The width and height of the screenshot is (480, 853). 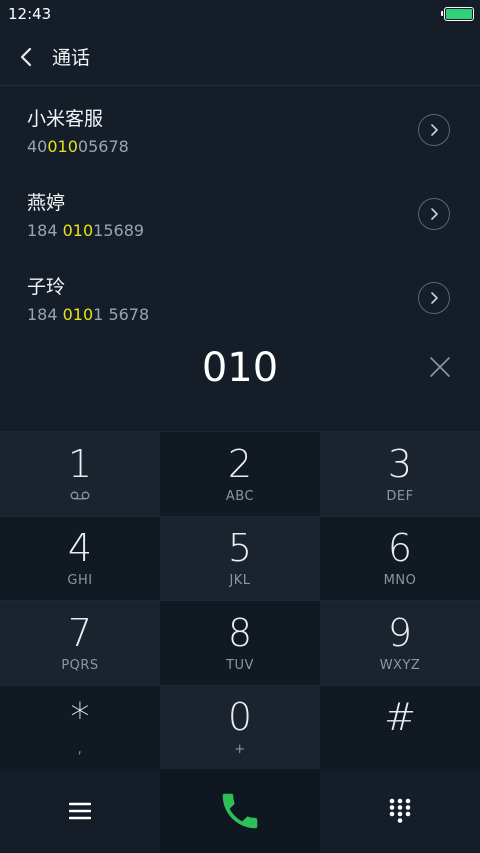 What do you see at coordinates (240, 717) in the screenshot?
I see `key-digit: 0` at bounding box center [240, 717].